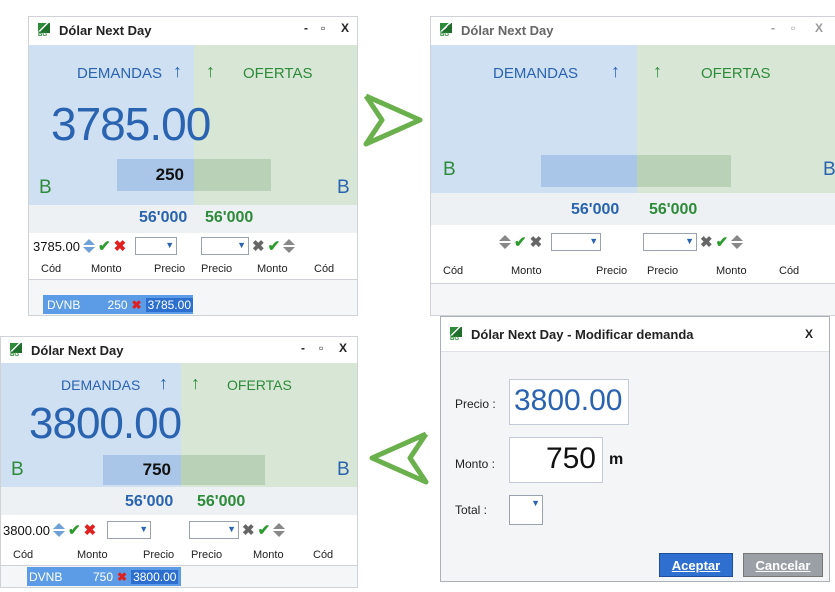 The image size is (835, 592). Describe the element at coordinates (696, 565) in the screenshot. I see `accept-button: Aceptar` at that location.